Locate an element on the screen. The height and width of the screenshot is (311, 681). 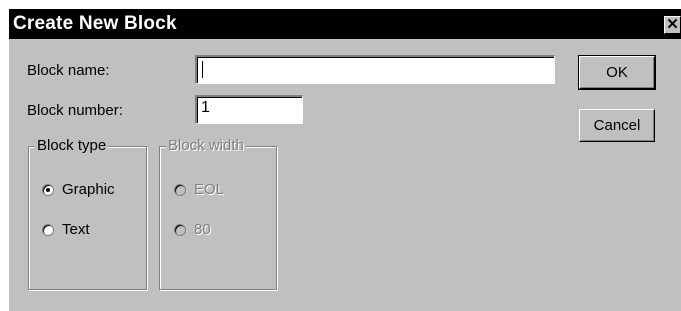
block-name-label: Block name: is located at coordinates (68, 70).